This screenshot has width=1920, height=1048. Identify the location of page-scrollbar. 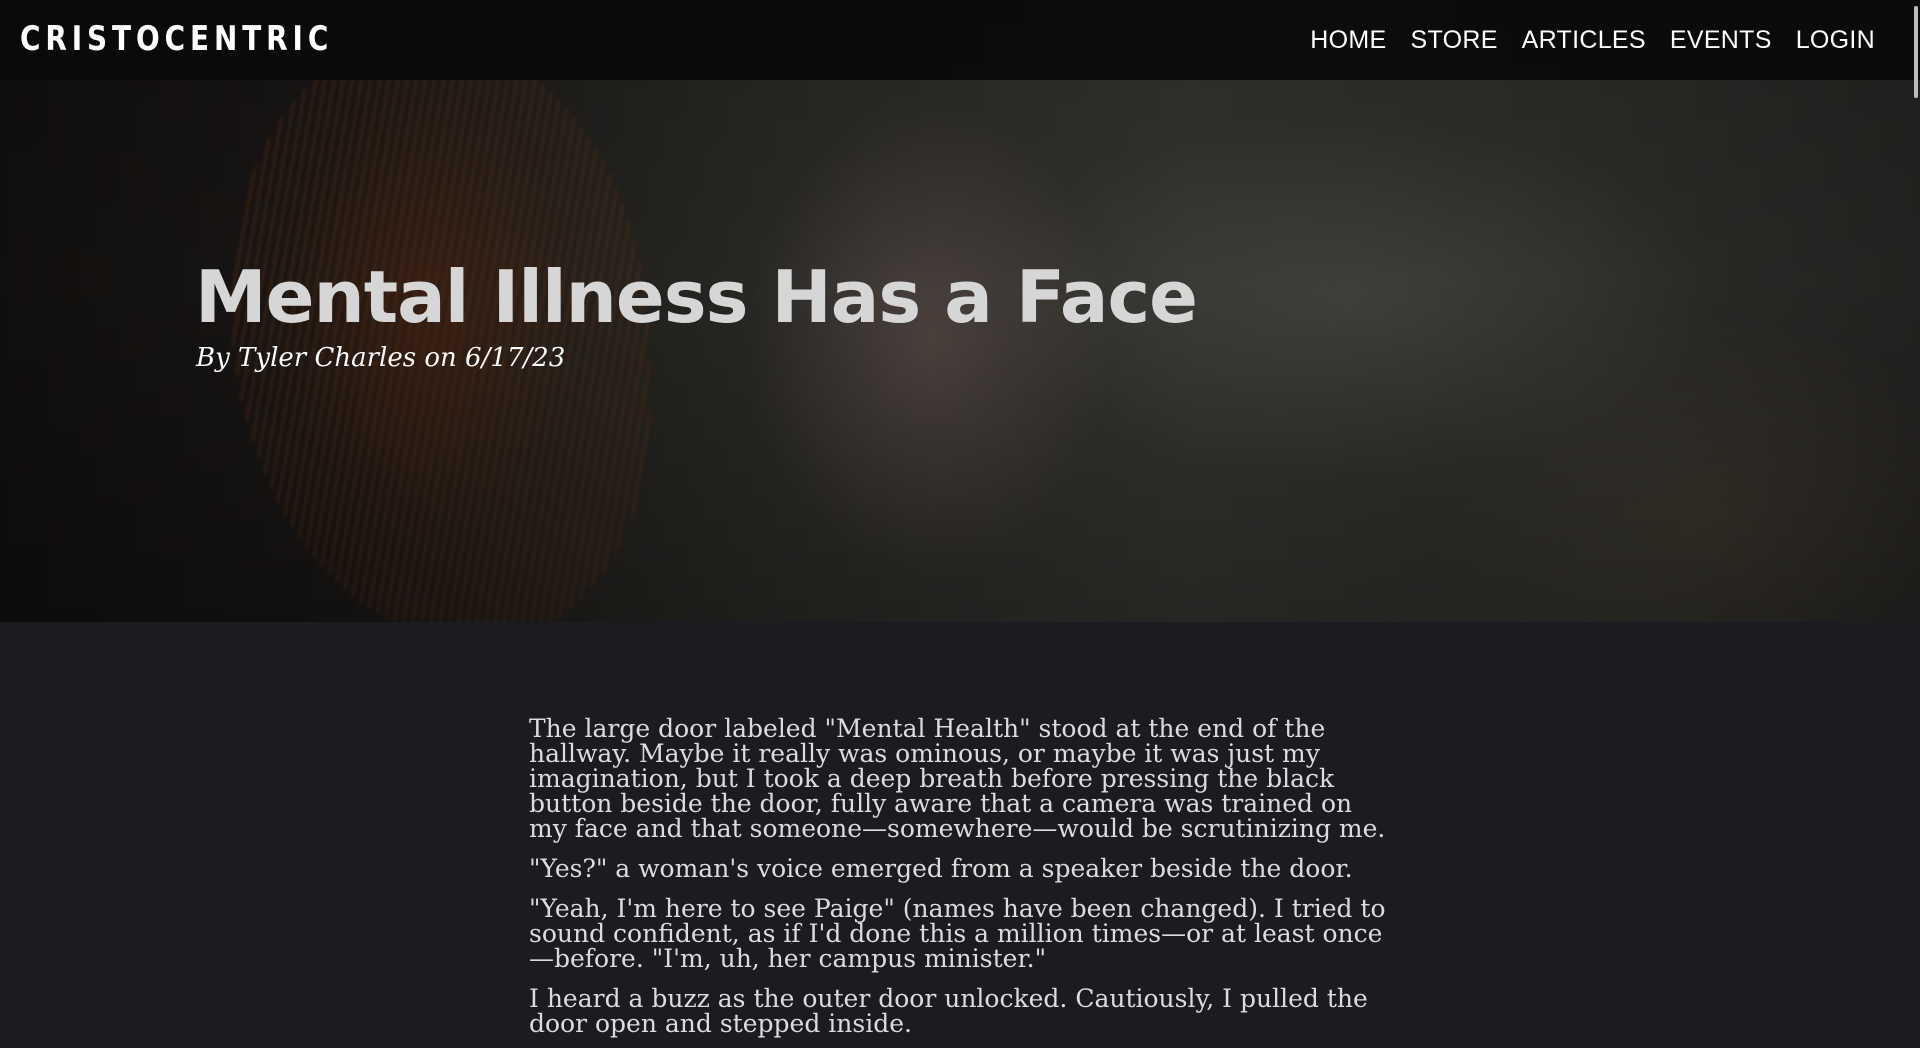
(1916, 52).